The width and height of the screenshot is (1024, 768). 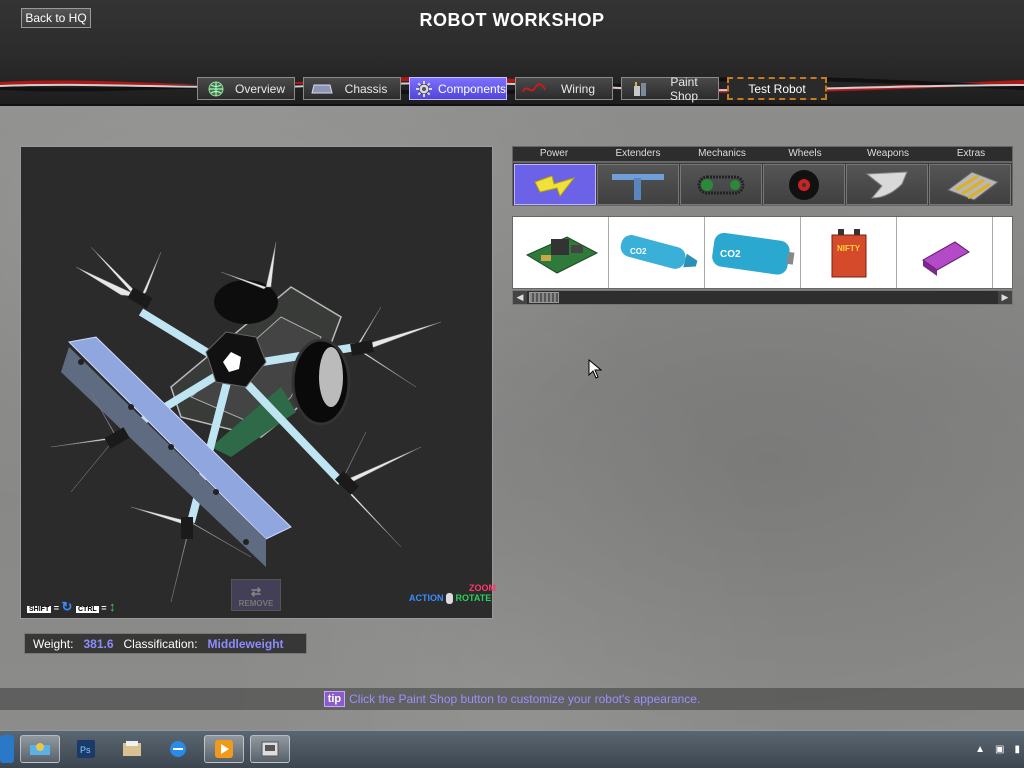 I want to click on nifty-battery-icon: NIFTY, so click(x=848, y=252).